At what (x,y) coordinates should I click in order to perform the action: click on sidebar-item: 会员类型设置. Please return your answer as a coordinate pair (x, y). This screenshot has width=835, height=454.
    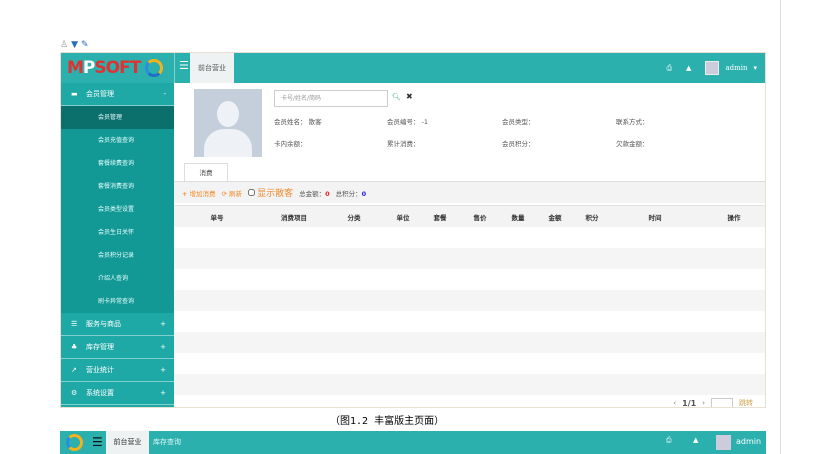
    Looking at the image, I should click on (117, 209).